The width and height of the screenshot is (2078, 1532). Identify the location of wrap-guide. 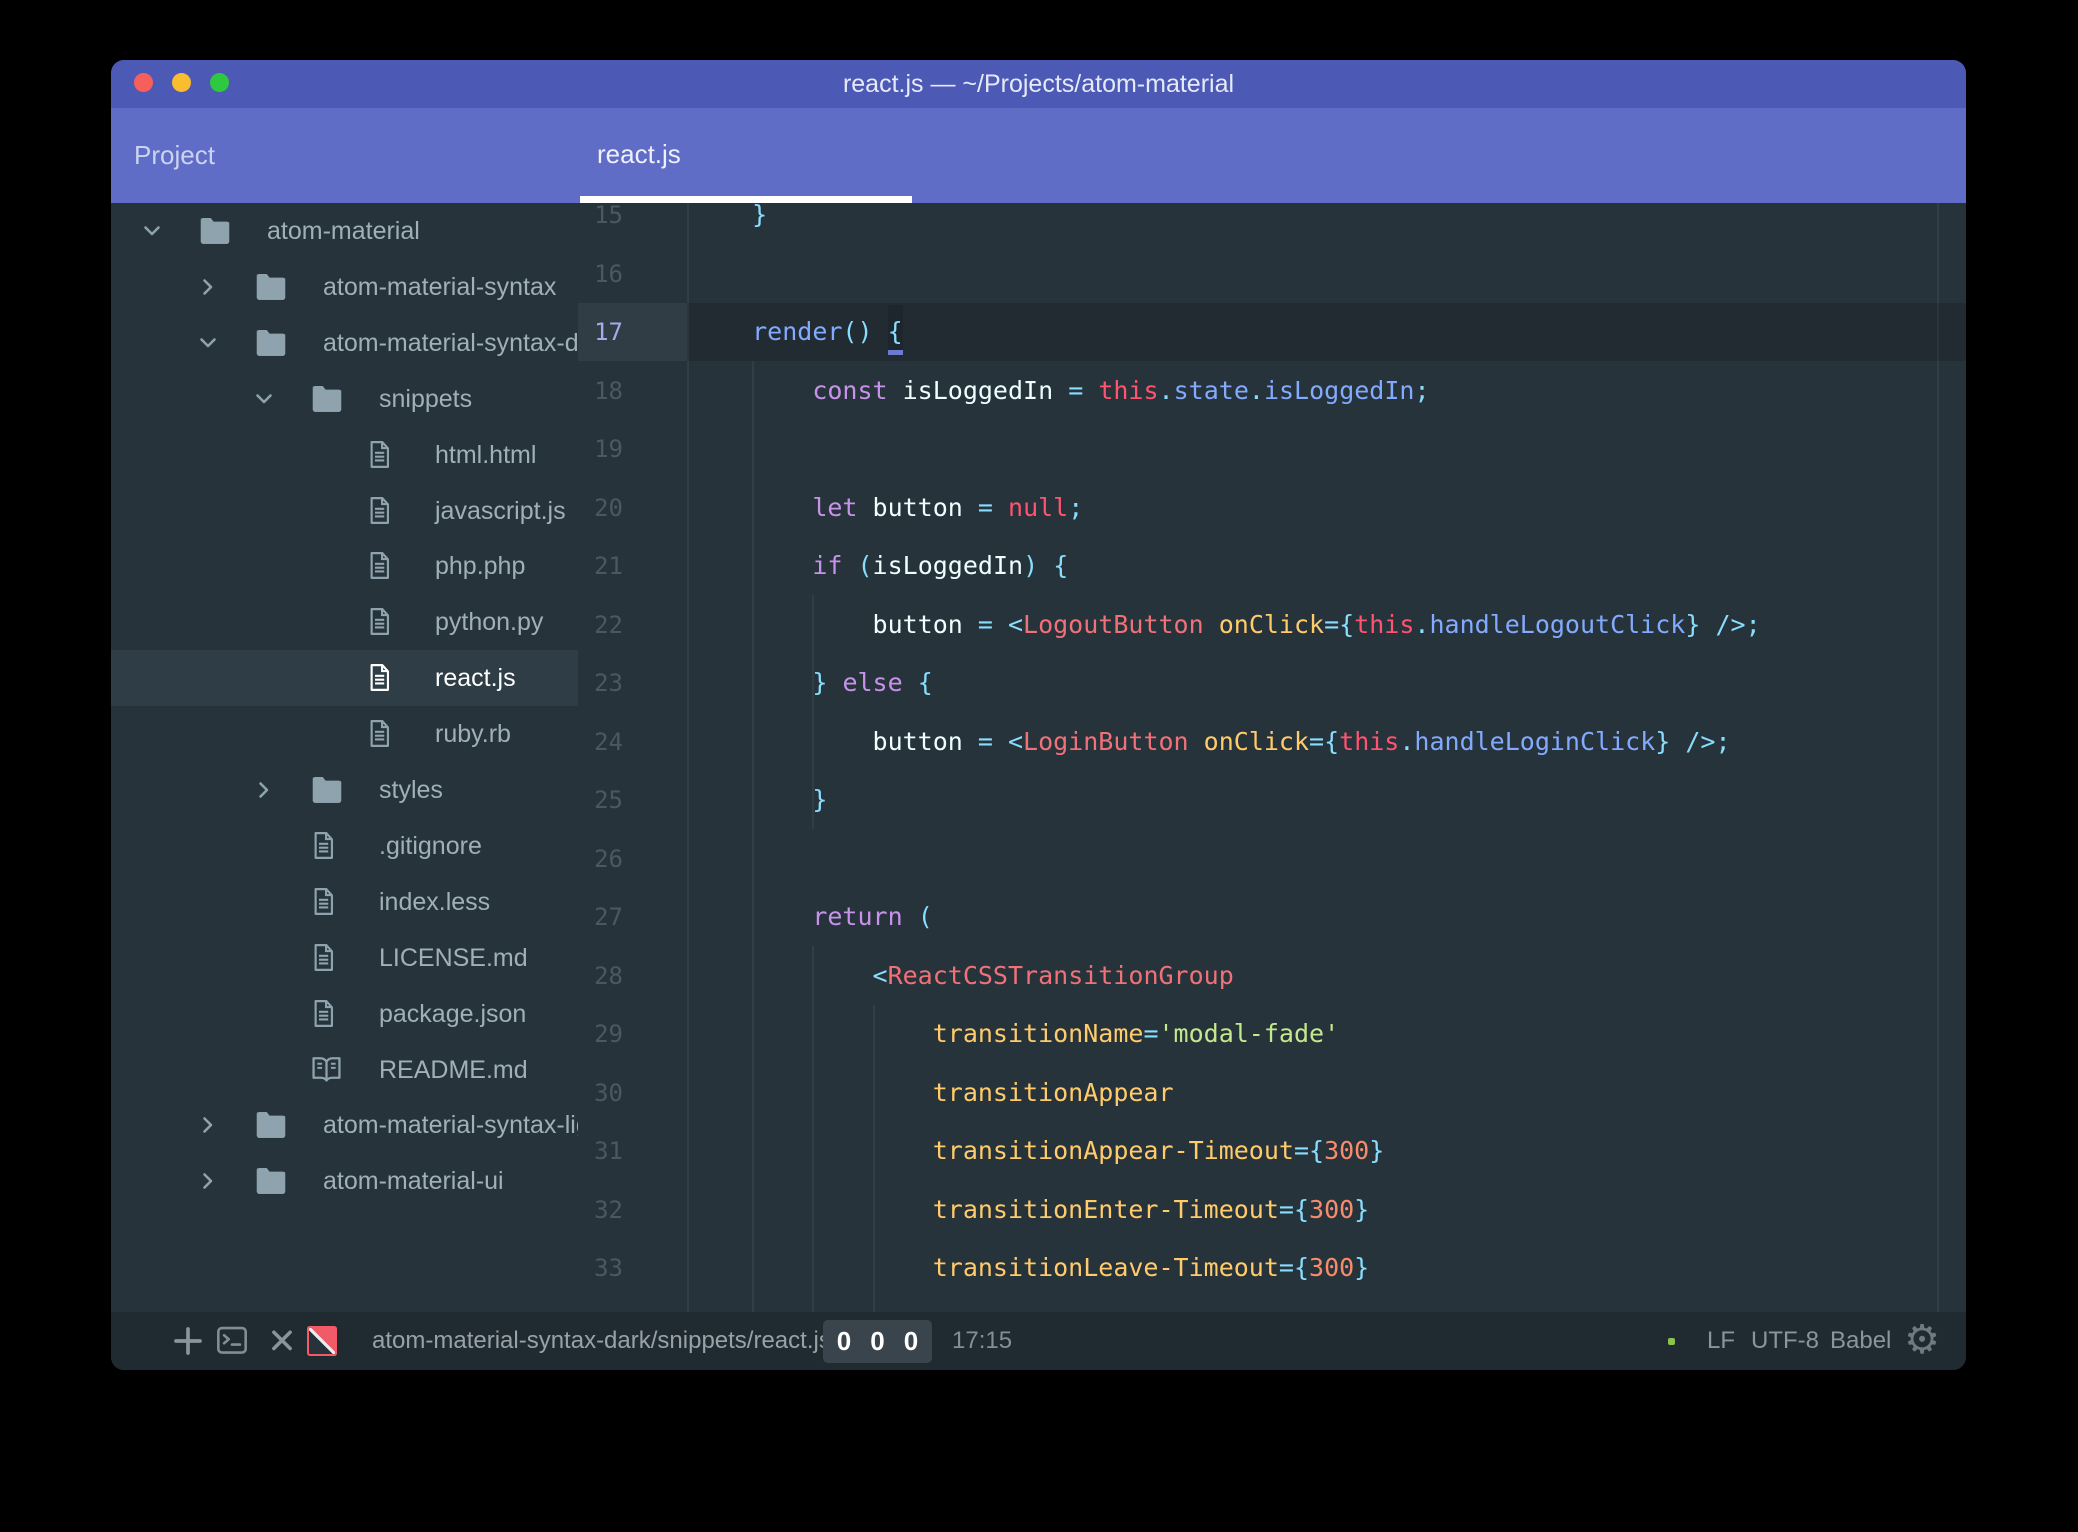
(1938, 757).